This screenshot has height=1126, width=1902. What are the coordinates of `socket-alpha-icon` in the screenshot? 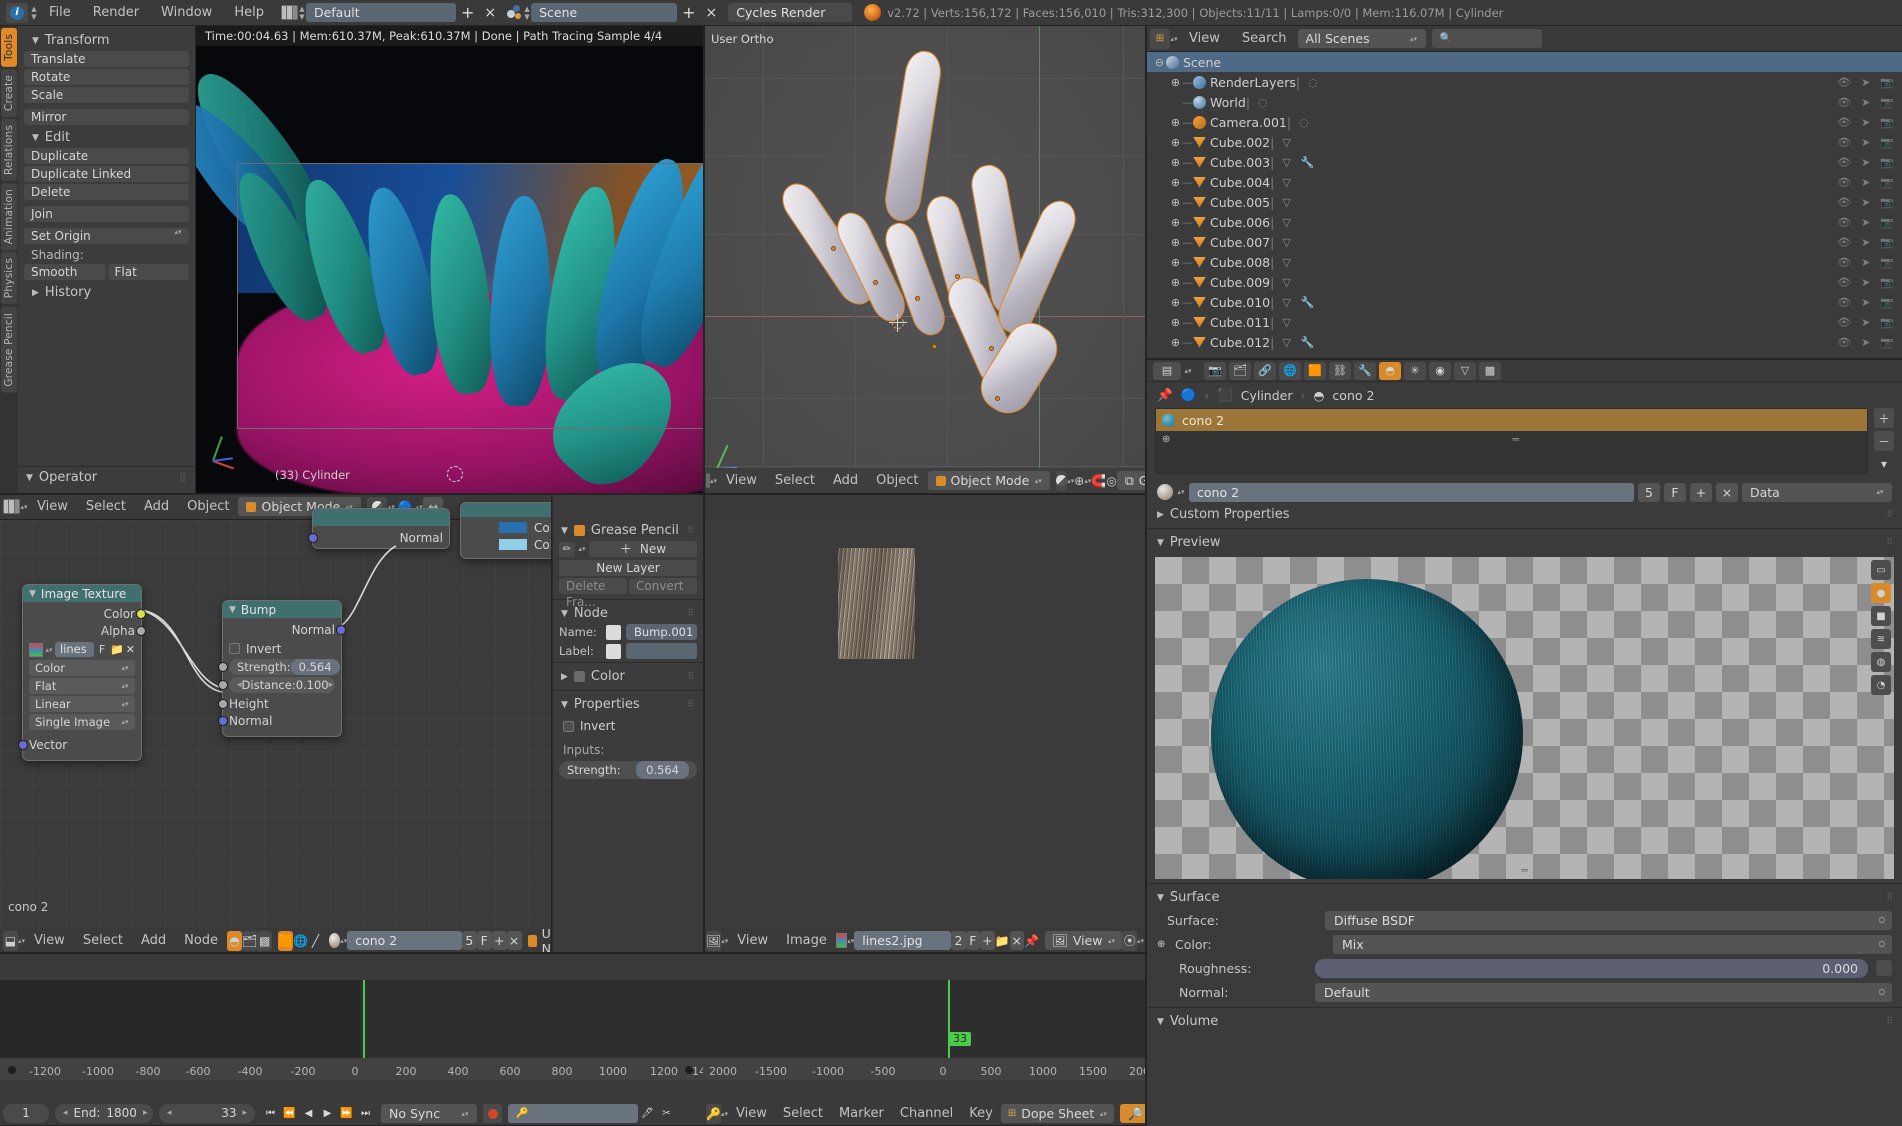 It's located at (141, 630).